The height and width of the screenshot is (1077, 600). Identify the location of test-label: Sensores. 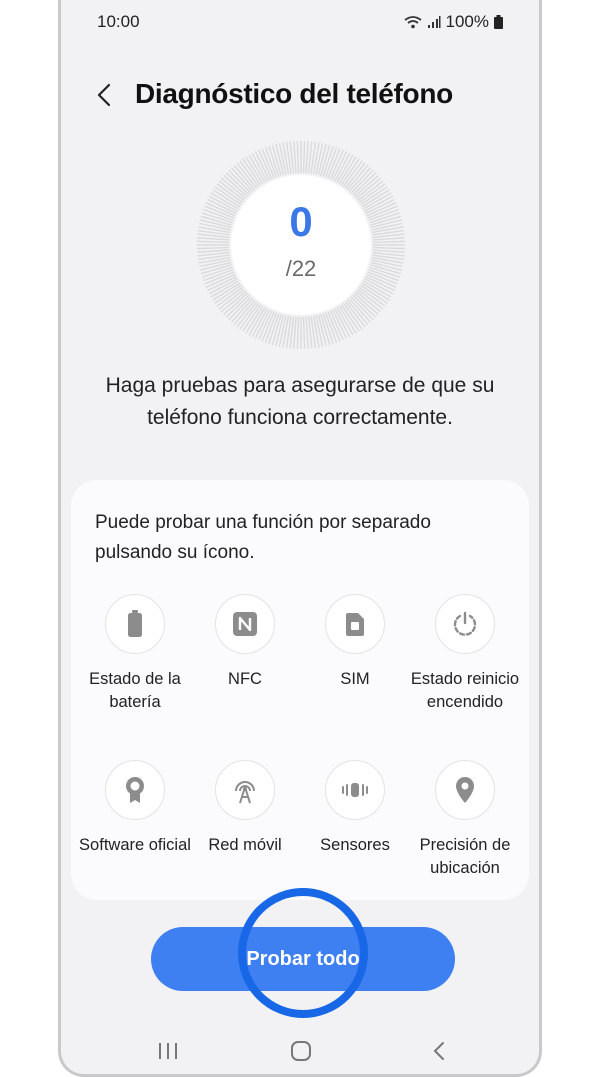
(355, 845).